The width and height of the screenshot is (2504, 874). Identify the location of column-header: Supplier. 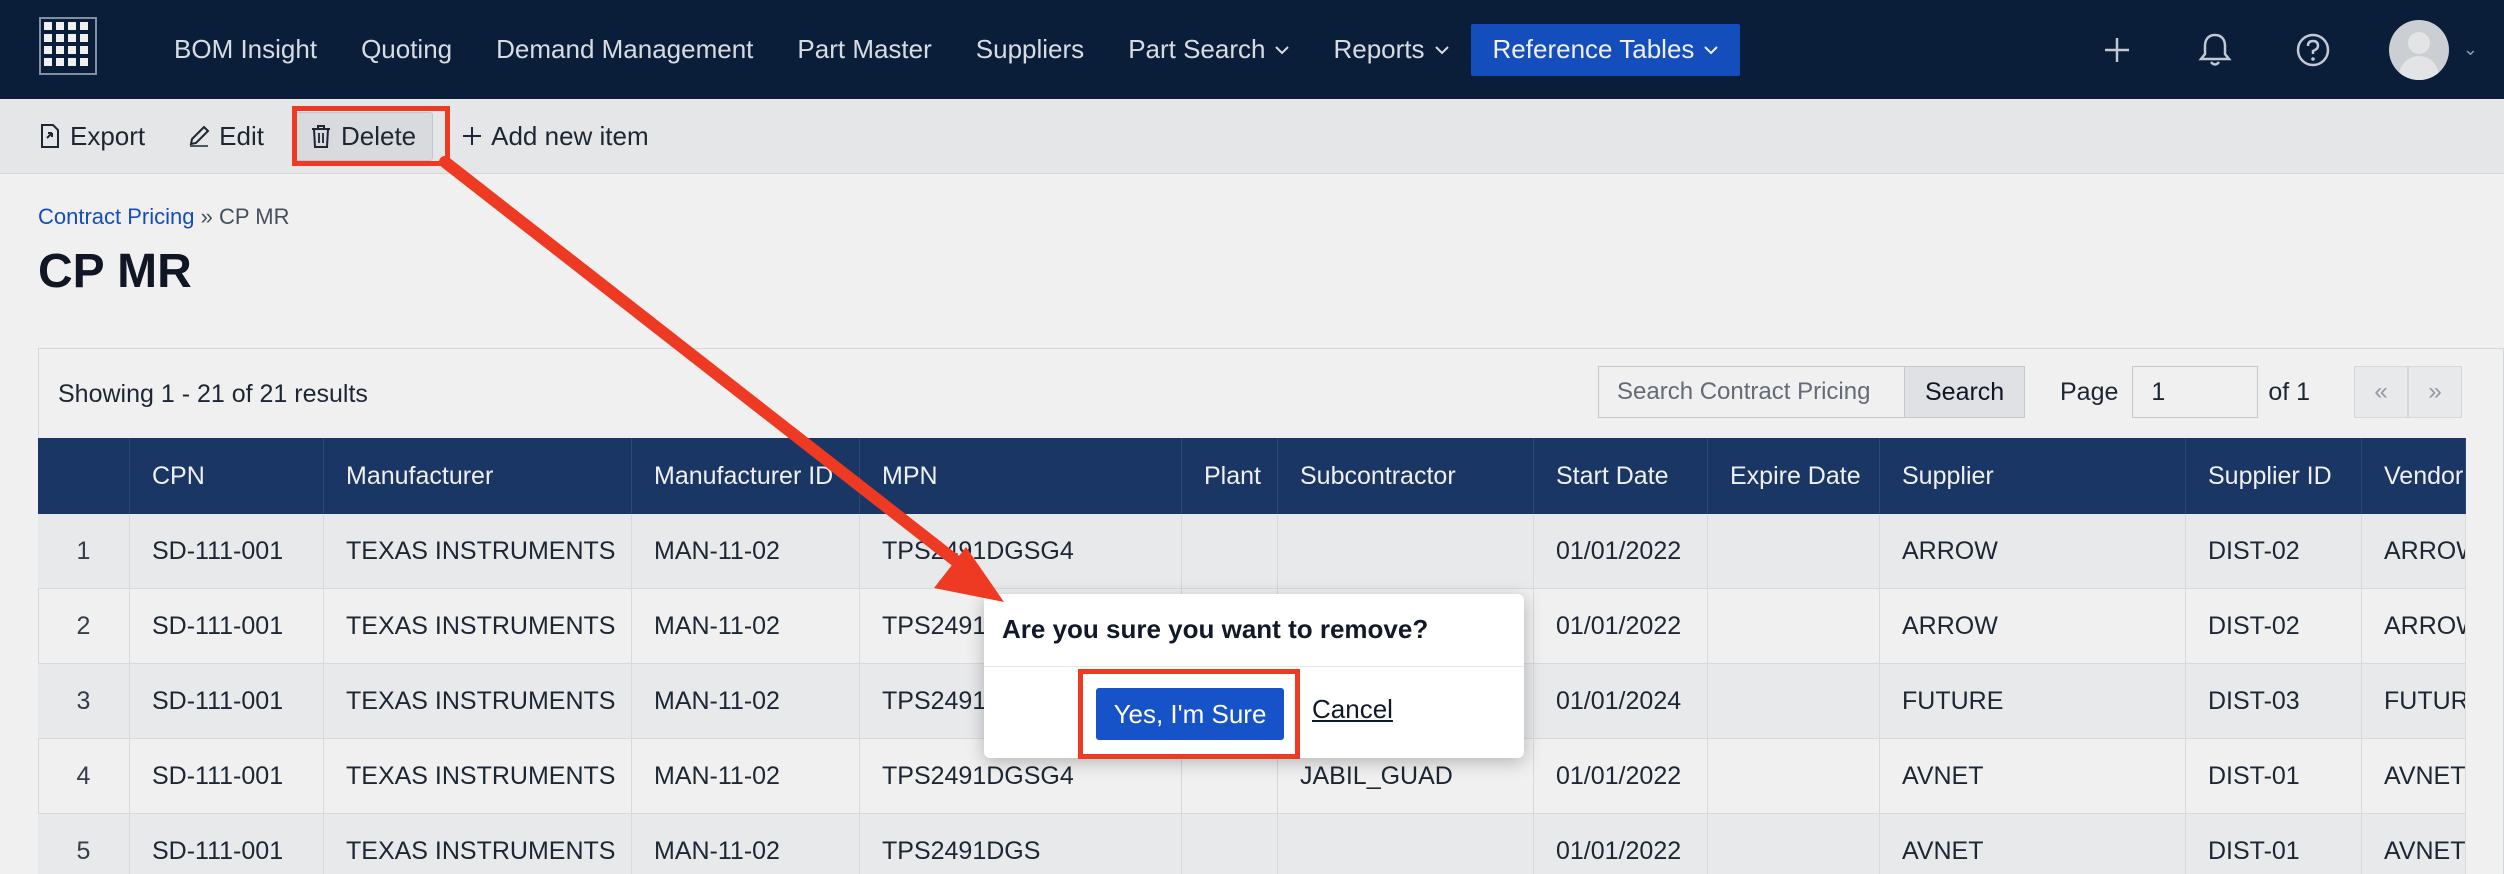
(2033, 476).